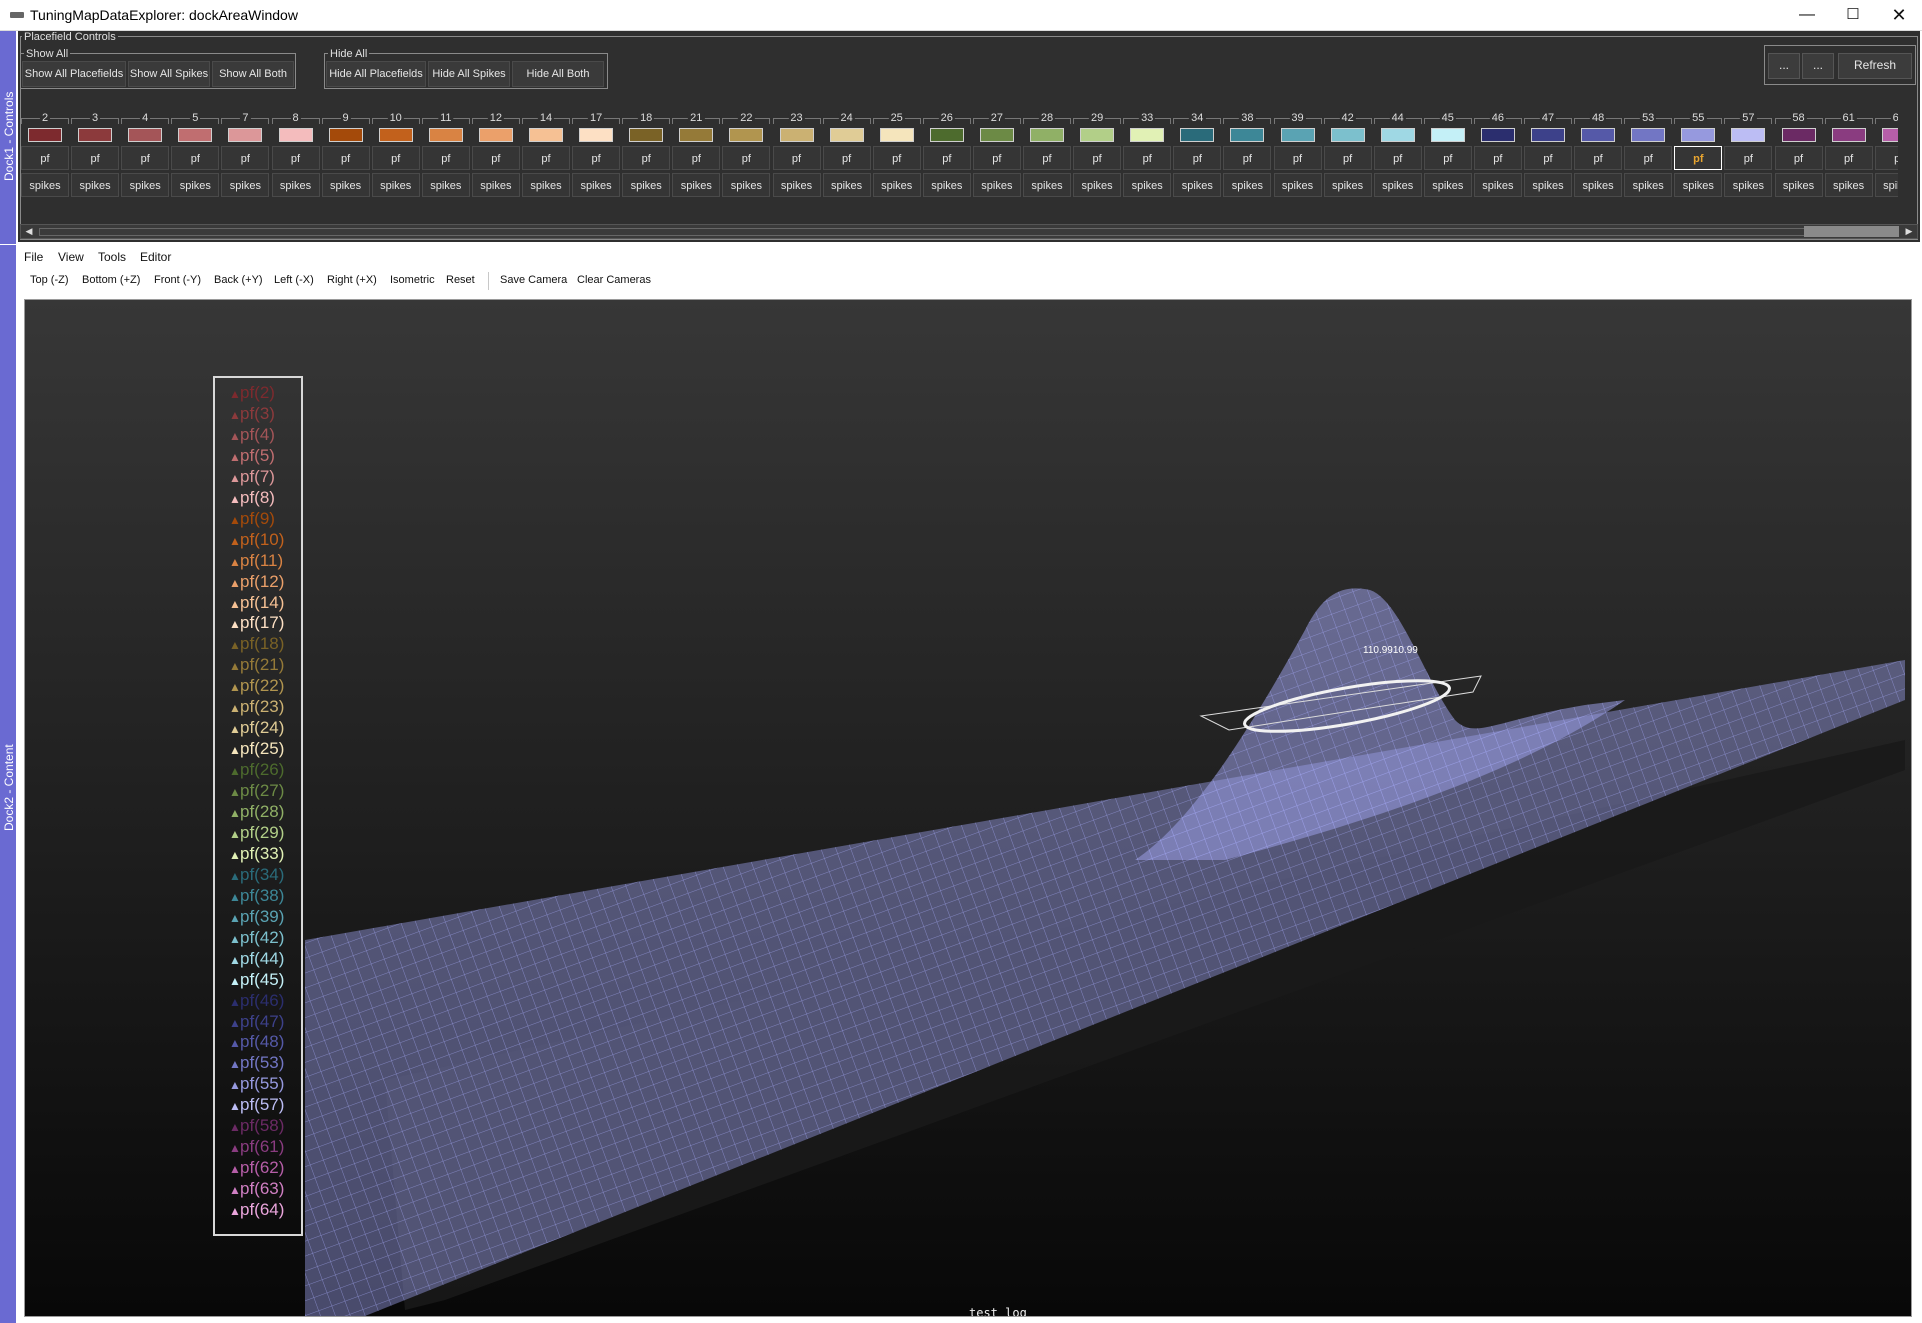 This screenshot has height=1323, width=1922. I want to click on legend-item: ▲pf(8), so click(252, 498).